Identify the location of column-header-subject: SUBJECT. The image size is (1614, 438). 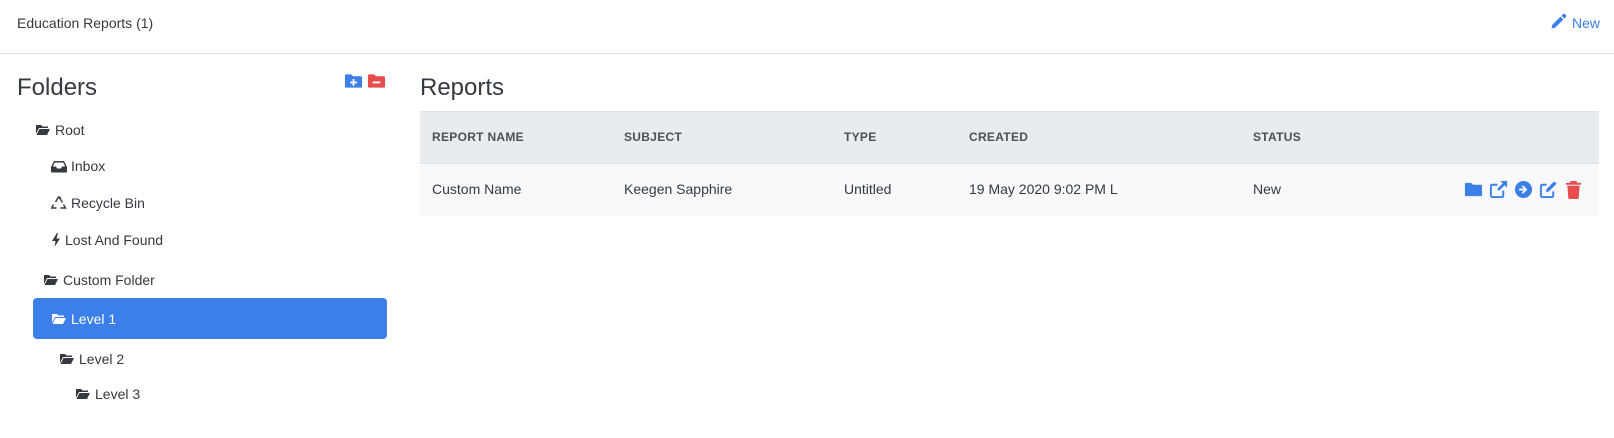
(653, 137).